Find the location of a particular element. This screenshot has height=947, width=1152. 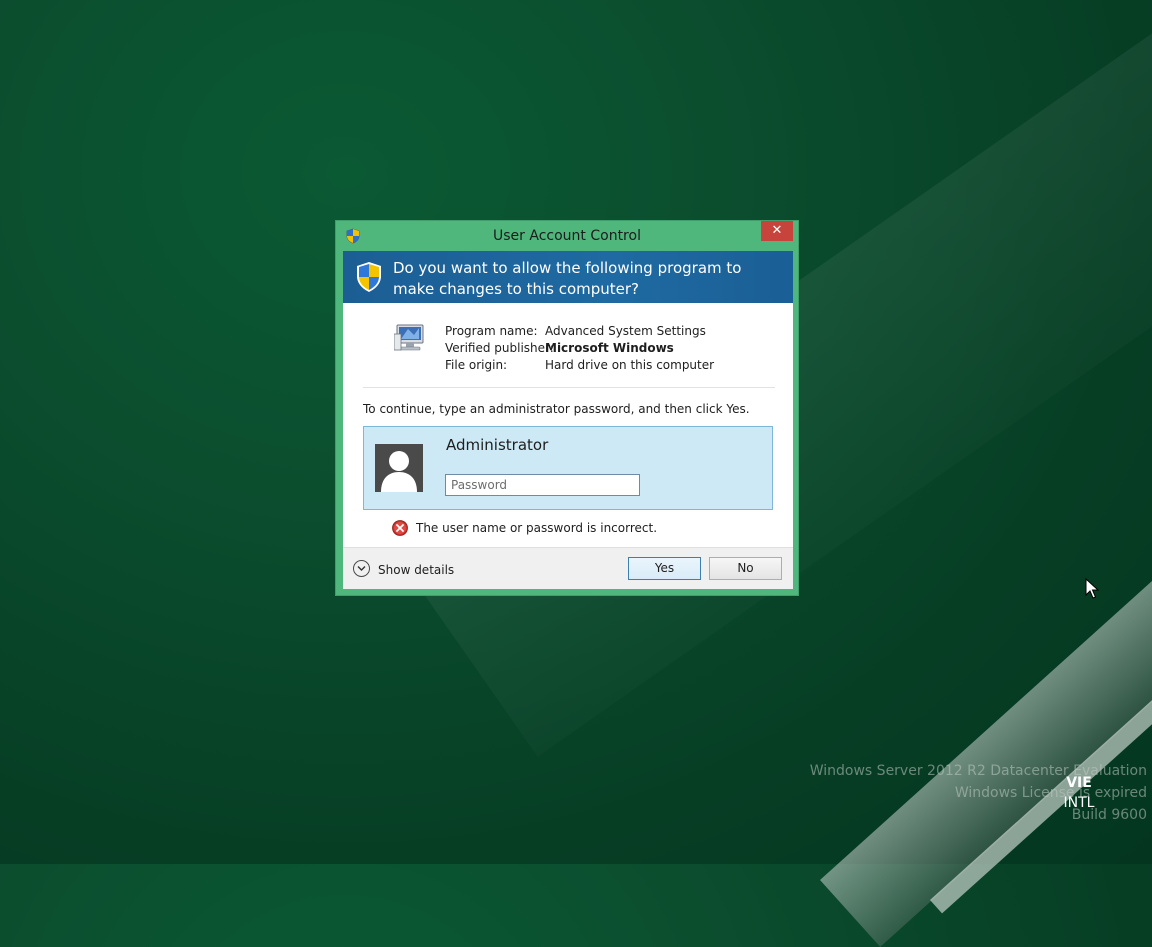

file-origin-value: Hard drive on this computer is located at coordinates (630, 365).